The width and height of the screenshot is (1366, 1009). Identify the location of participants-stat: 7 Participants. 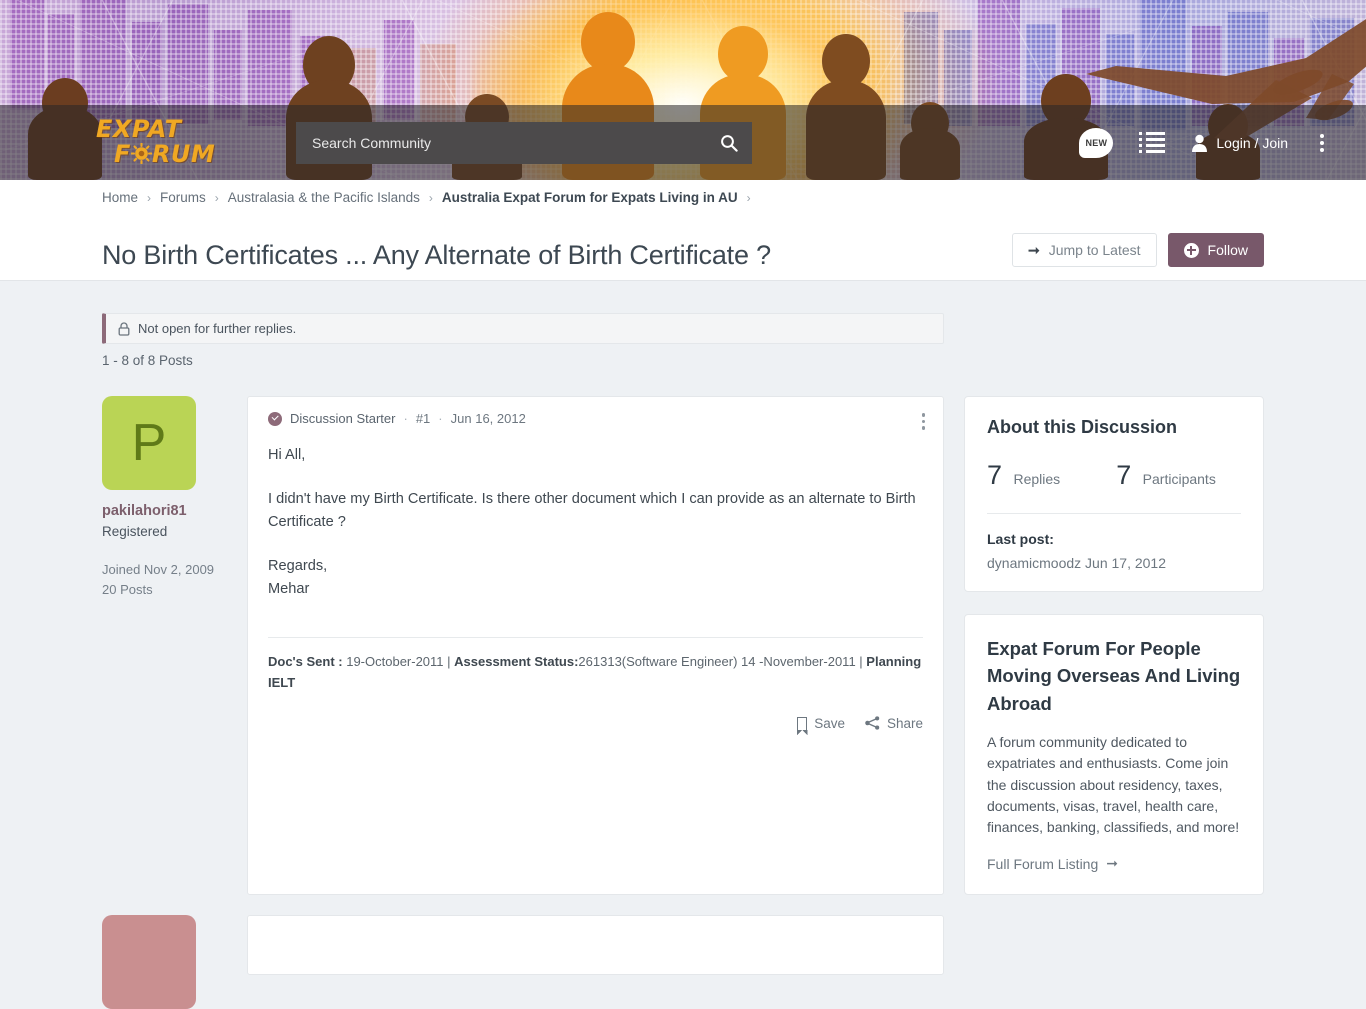
(1166, 475).